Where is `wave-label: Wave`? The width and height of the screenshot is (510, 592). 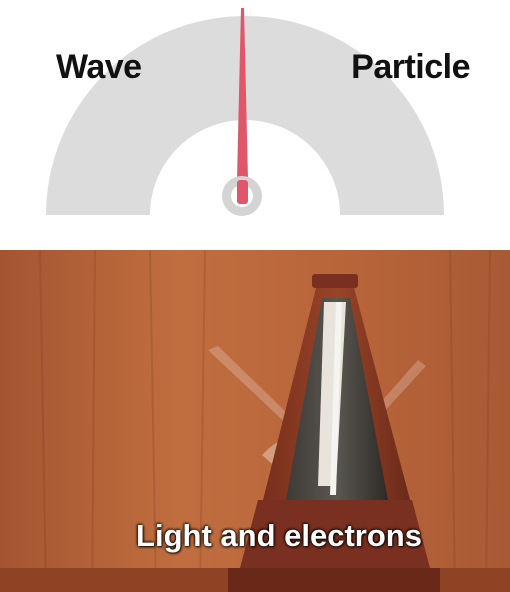
wave-label: Wave is located at coordinates (99, 67).